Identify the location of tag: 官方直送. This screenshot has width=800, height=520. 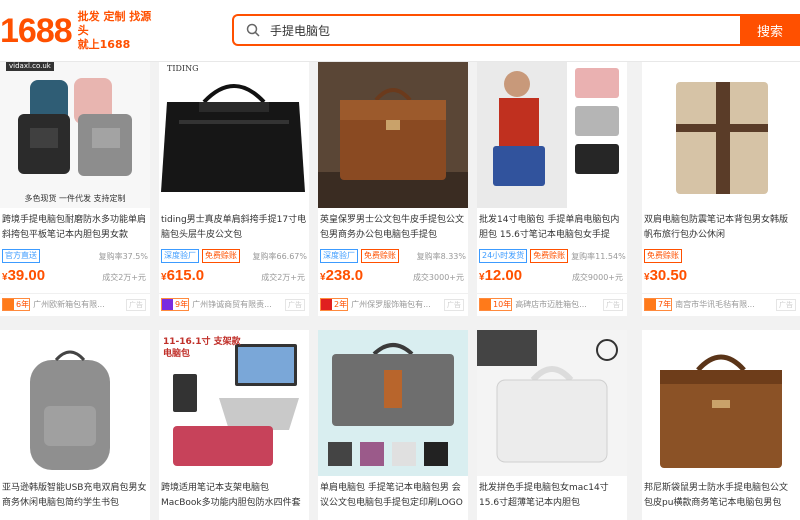
(21, 256).